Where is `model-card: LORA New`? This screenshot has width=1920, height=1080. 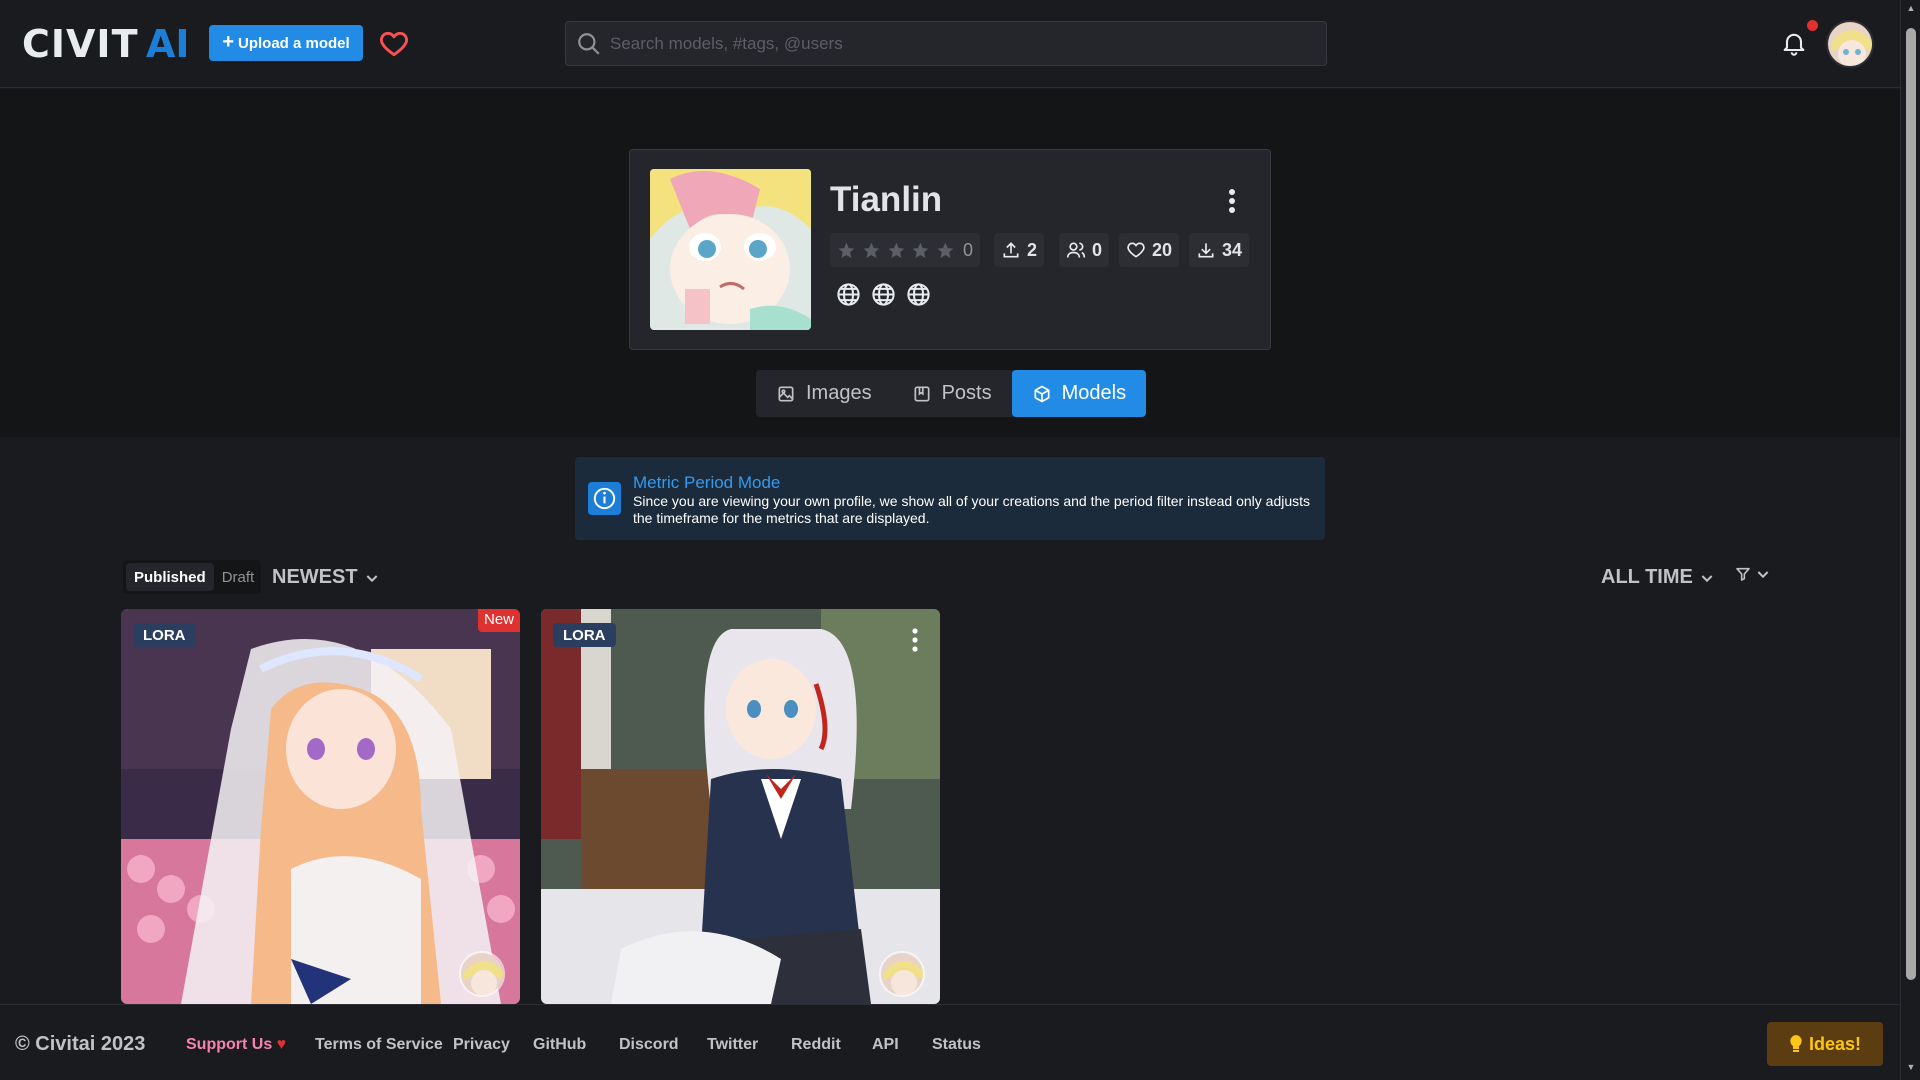
model-card: LORA New is located at coordinates (320, 806).